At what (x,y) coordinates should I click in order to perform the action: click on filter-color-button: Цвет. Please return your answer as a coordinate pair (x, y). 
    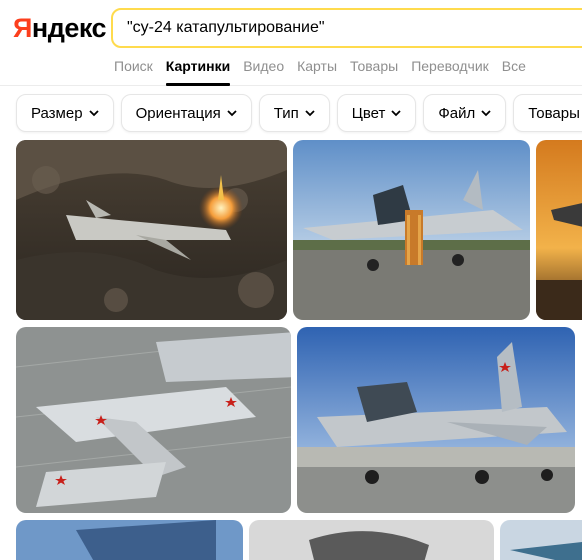
    Looking at the image, I should click on (376, 113).